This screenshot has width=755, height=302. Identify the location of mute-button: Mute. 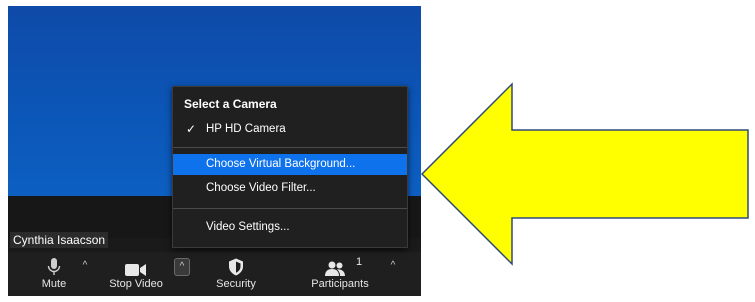
(54, 274).